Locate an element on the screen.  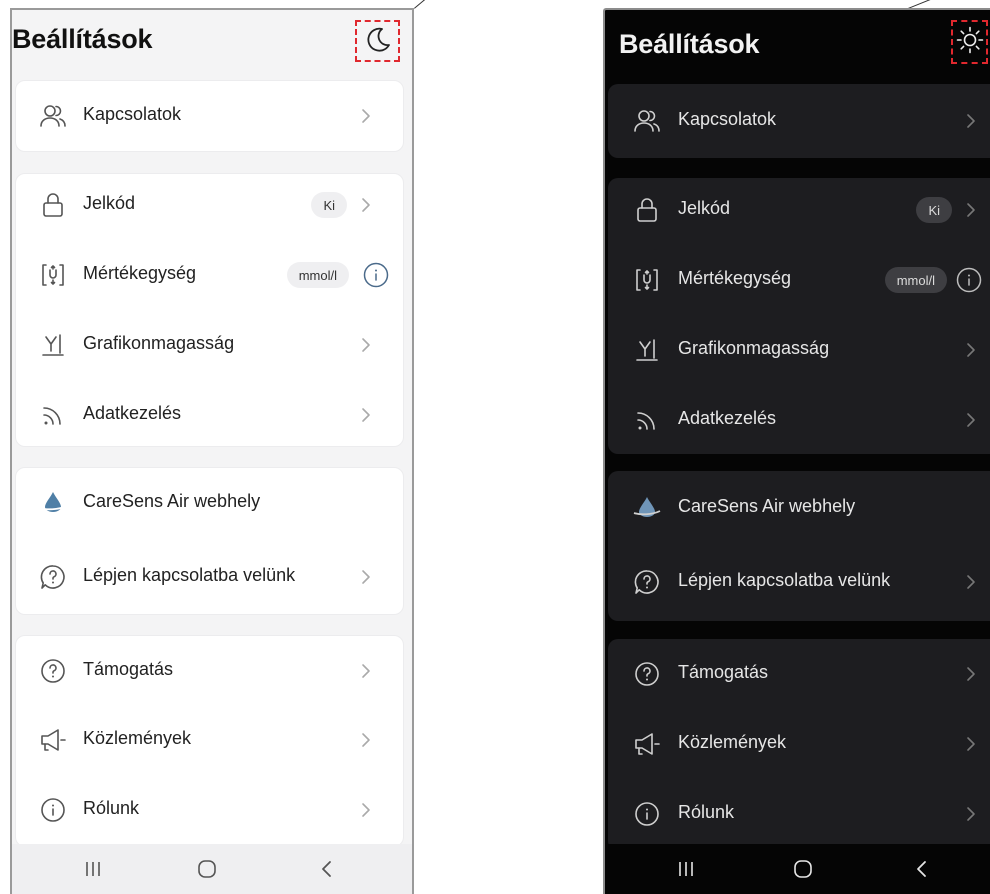
moon-icon is located at coordinates (378, 41).